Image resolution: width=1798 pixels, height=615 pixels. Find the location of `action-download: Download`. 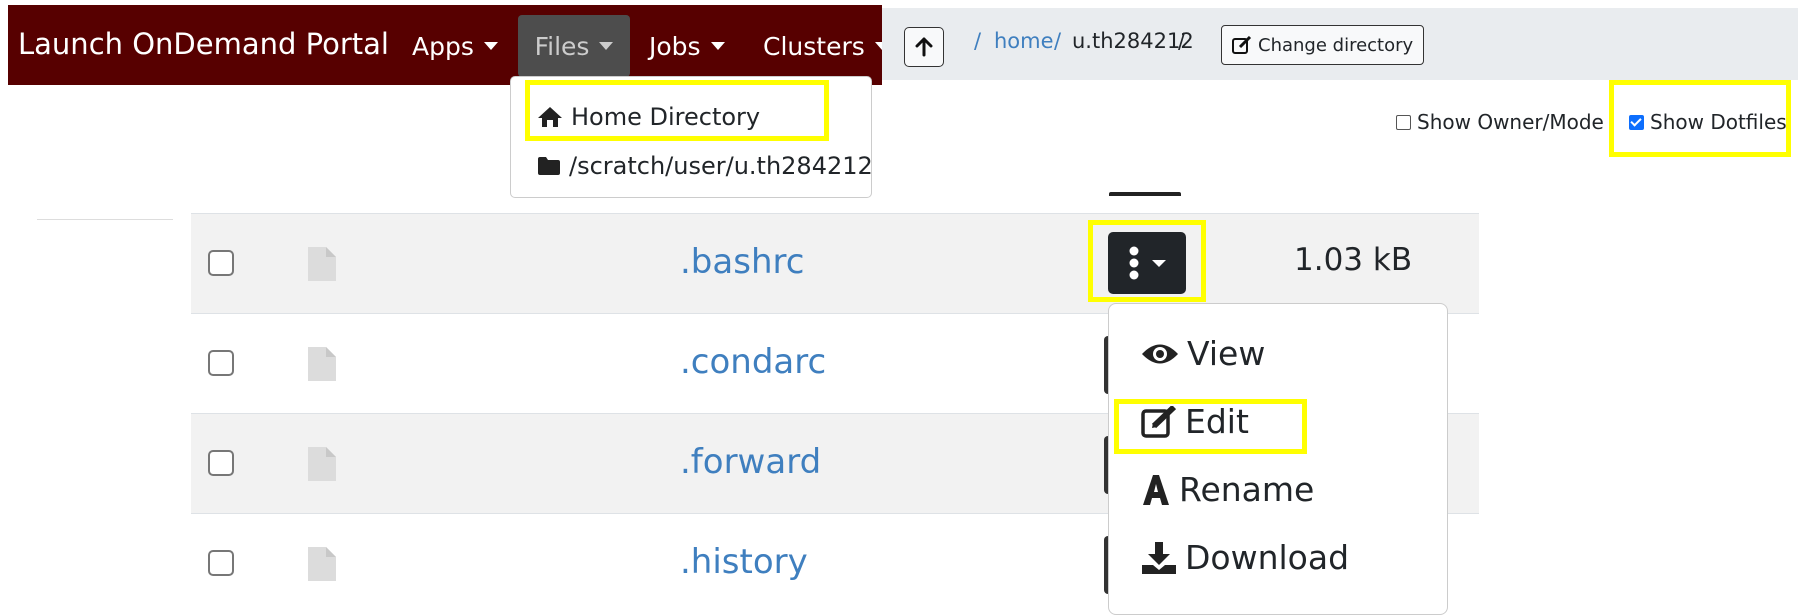

action-download: Download is located at coordinates (1245, 557).